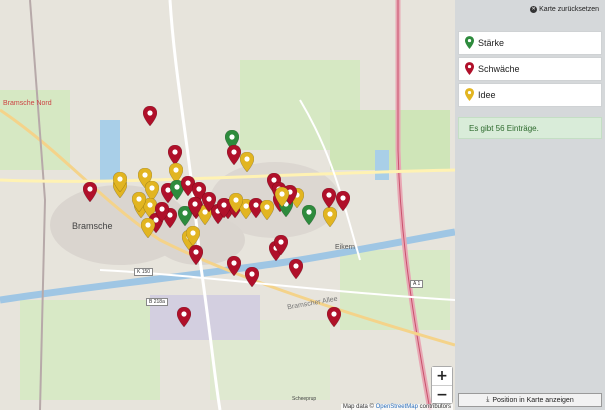 The height and width of the screenshot is (410, 605). I want to click on road-shield-a1: A 1, so click(417, 284).